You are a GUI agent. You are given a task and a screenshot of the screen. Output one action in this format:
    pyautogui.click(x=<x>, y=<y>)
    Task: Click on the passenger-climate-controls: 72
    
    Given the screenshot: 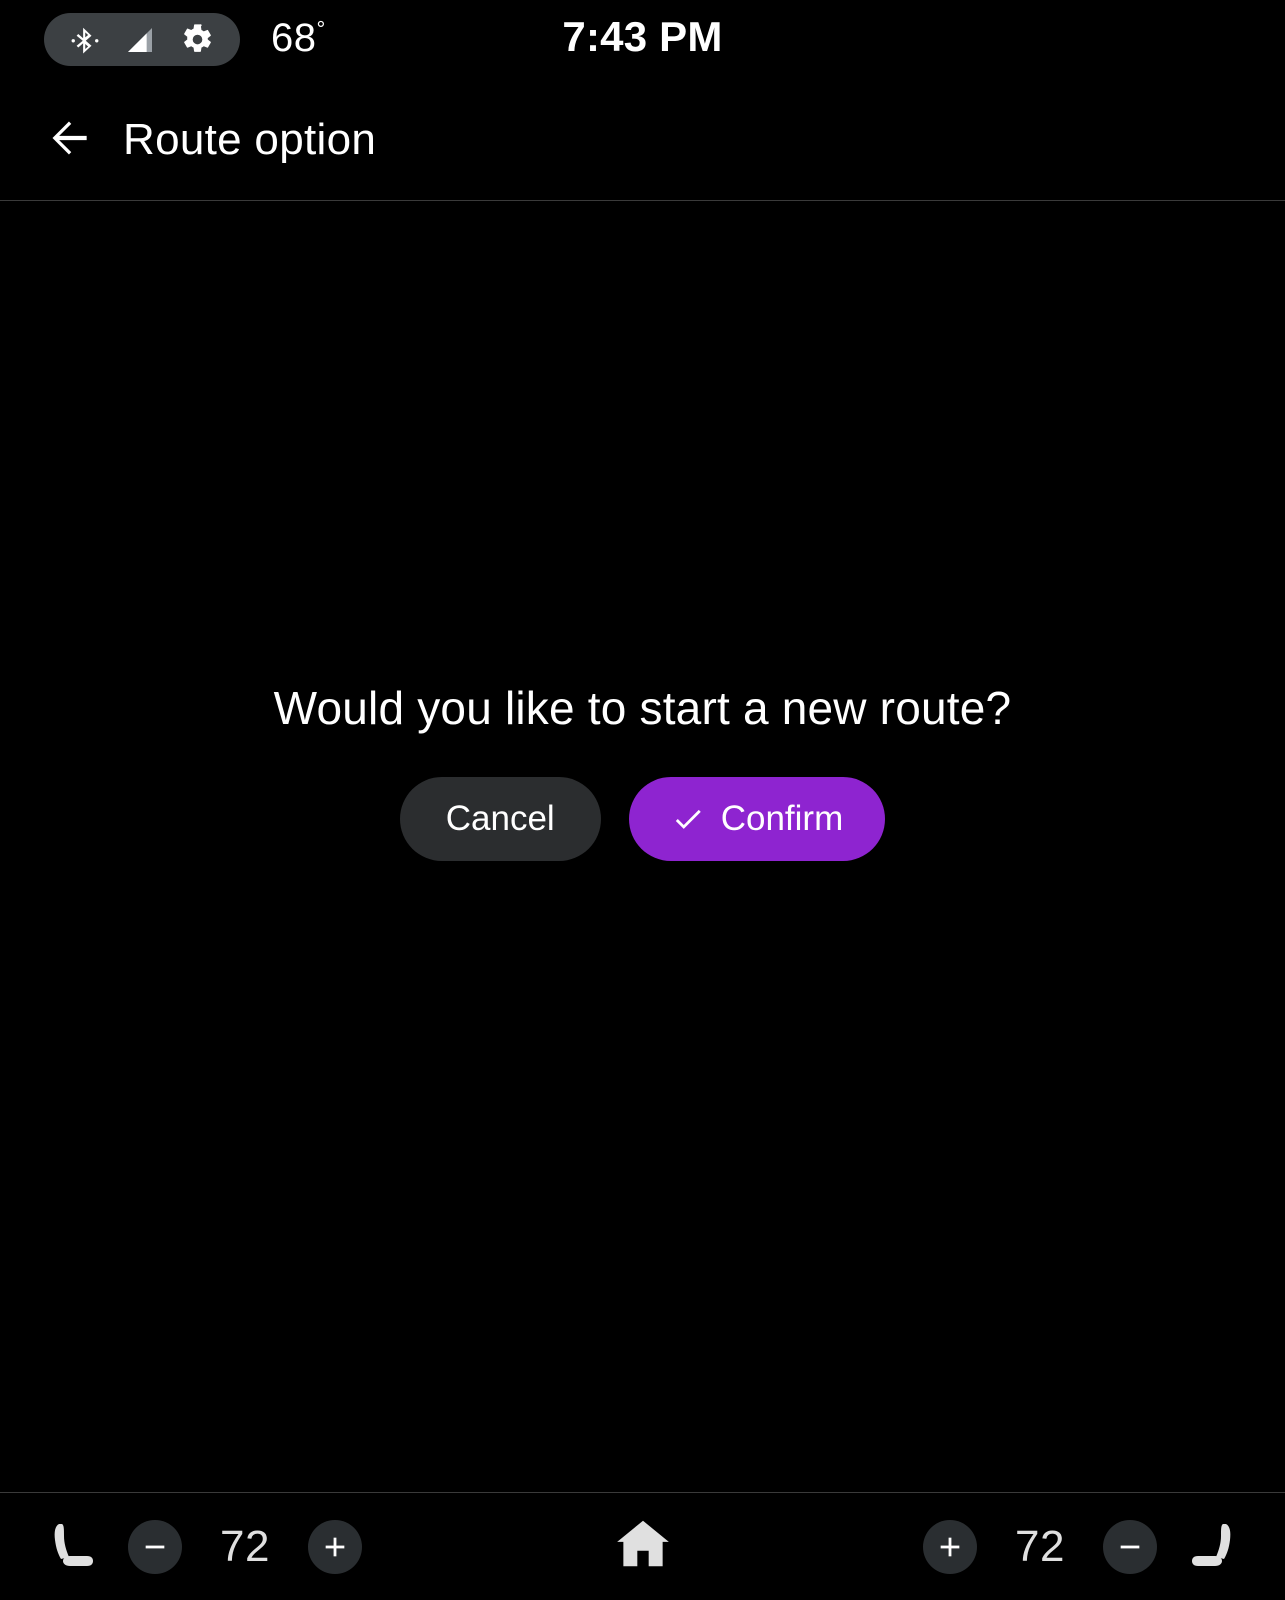 What is the action you would take?
    pyautogui.click(x=1085, y=1547)
    